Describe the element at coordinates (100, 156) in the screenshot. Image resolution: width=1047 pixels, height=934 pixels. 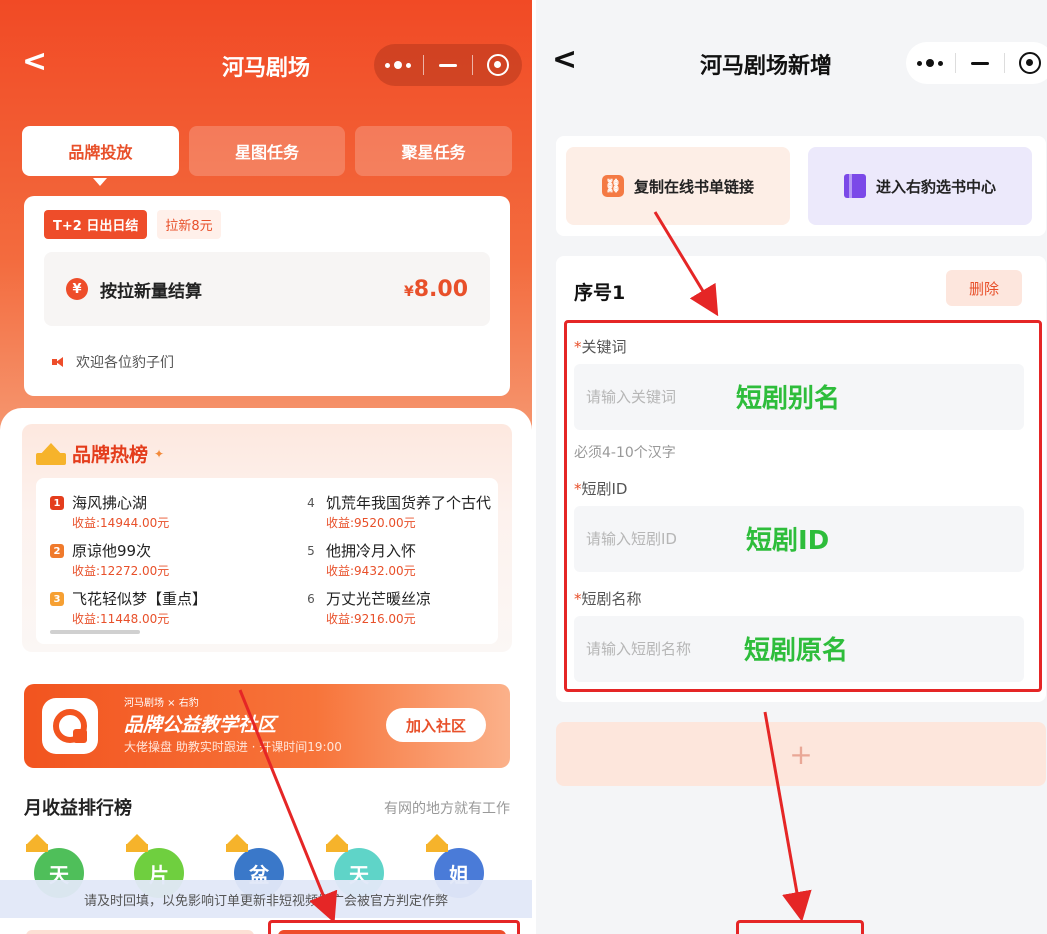
I see `tab-brand: 品牌投放` at that location.